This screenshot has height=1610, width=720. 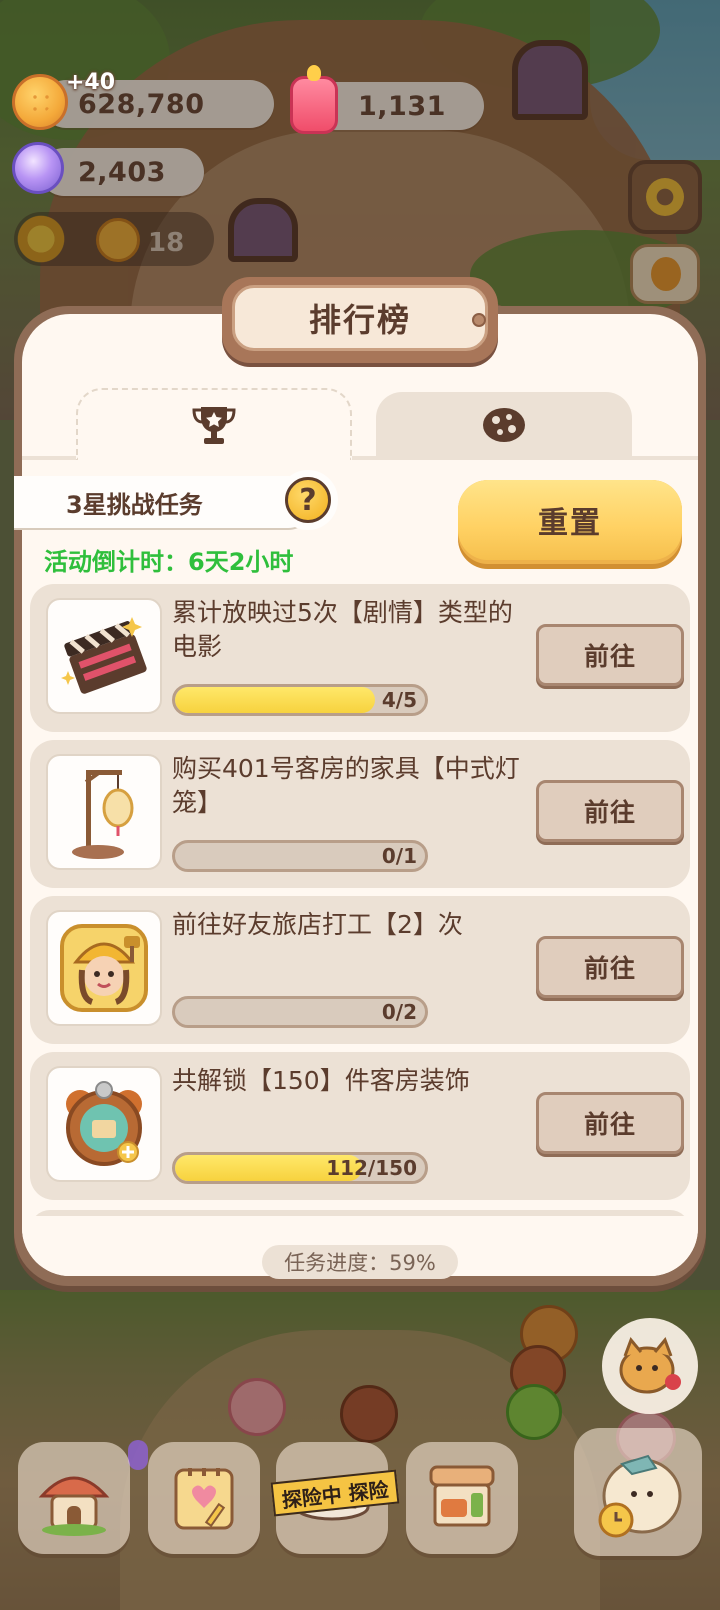 What do you see at coordinates (275, 700) in the screenshot?
I see `progress-fill` at bounding box center [275, 700].